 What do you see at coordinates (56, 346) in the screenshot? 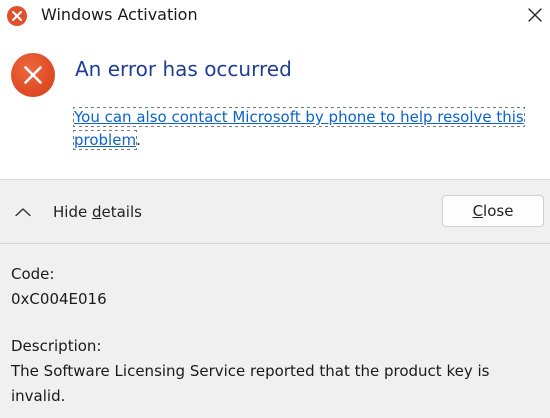
I see `description-label: Description:` at bounding box center [56, 346].